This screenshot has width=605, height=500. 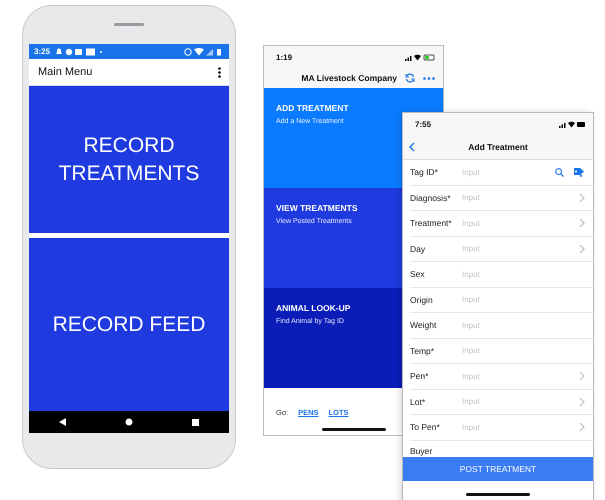 I want to click on field-label: Temp*, so click(x=423, y=351).